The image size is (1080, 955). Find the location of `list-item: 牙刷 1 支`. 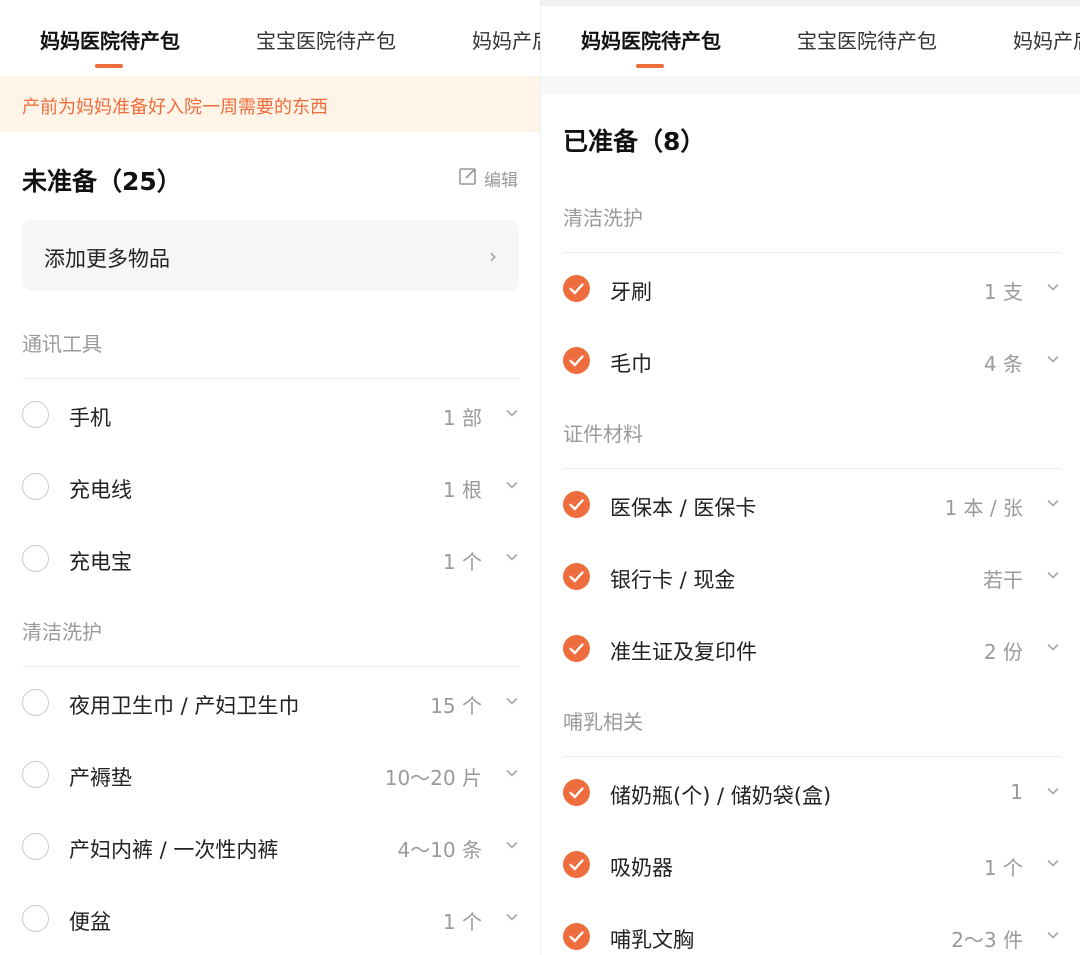

list-item: 牙刷 1 支 is located at coordinates (812, 289).